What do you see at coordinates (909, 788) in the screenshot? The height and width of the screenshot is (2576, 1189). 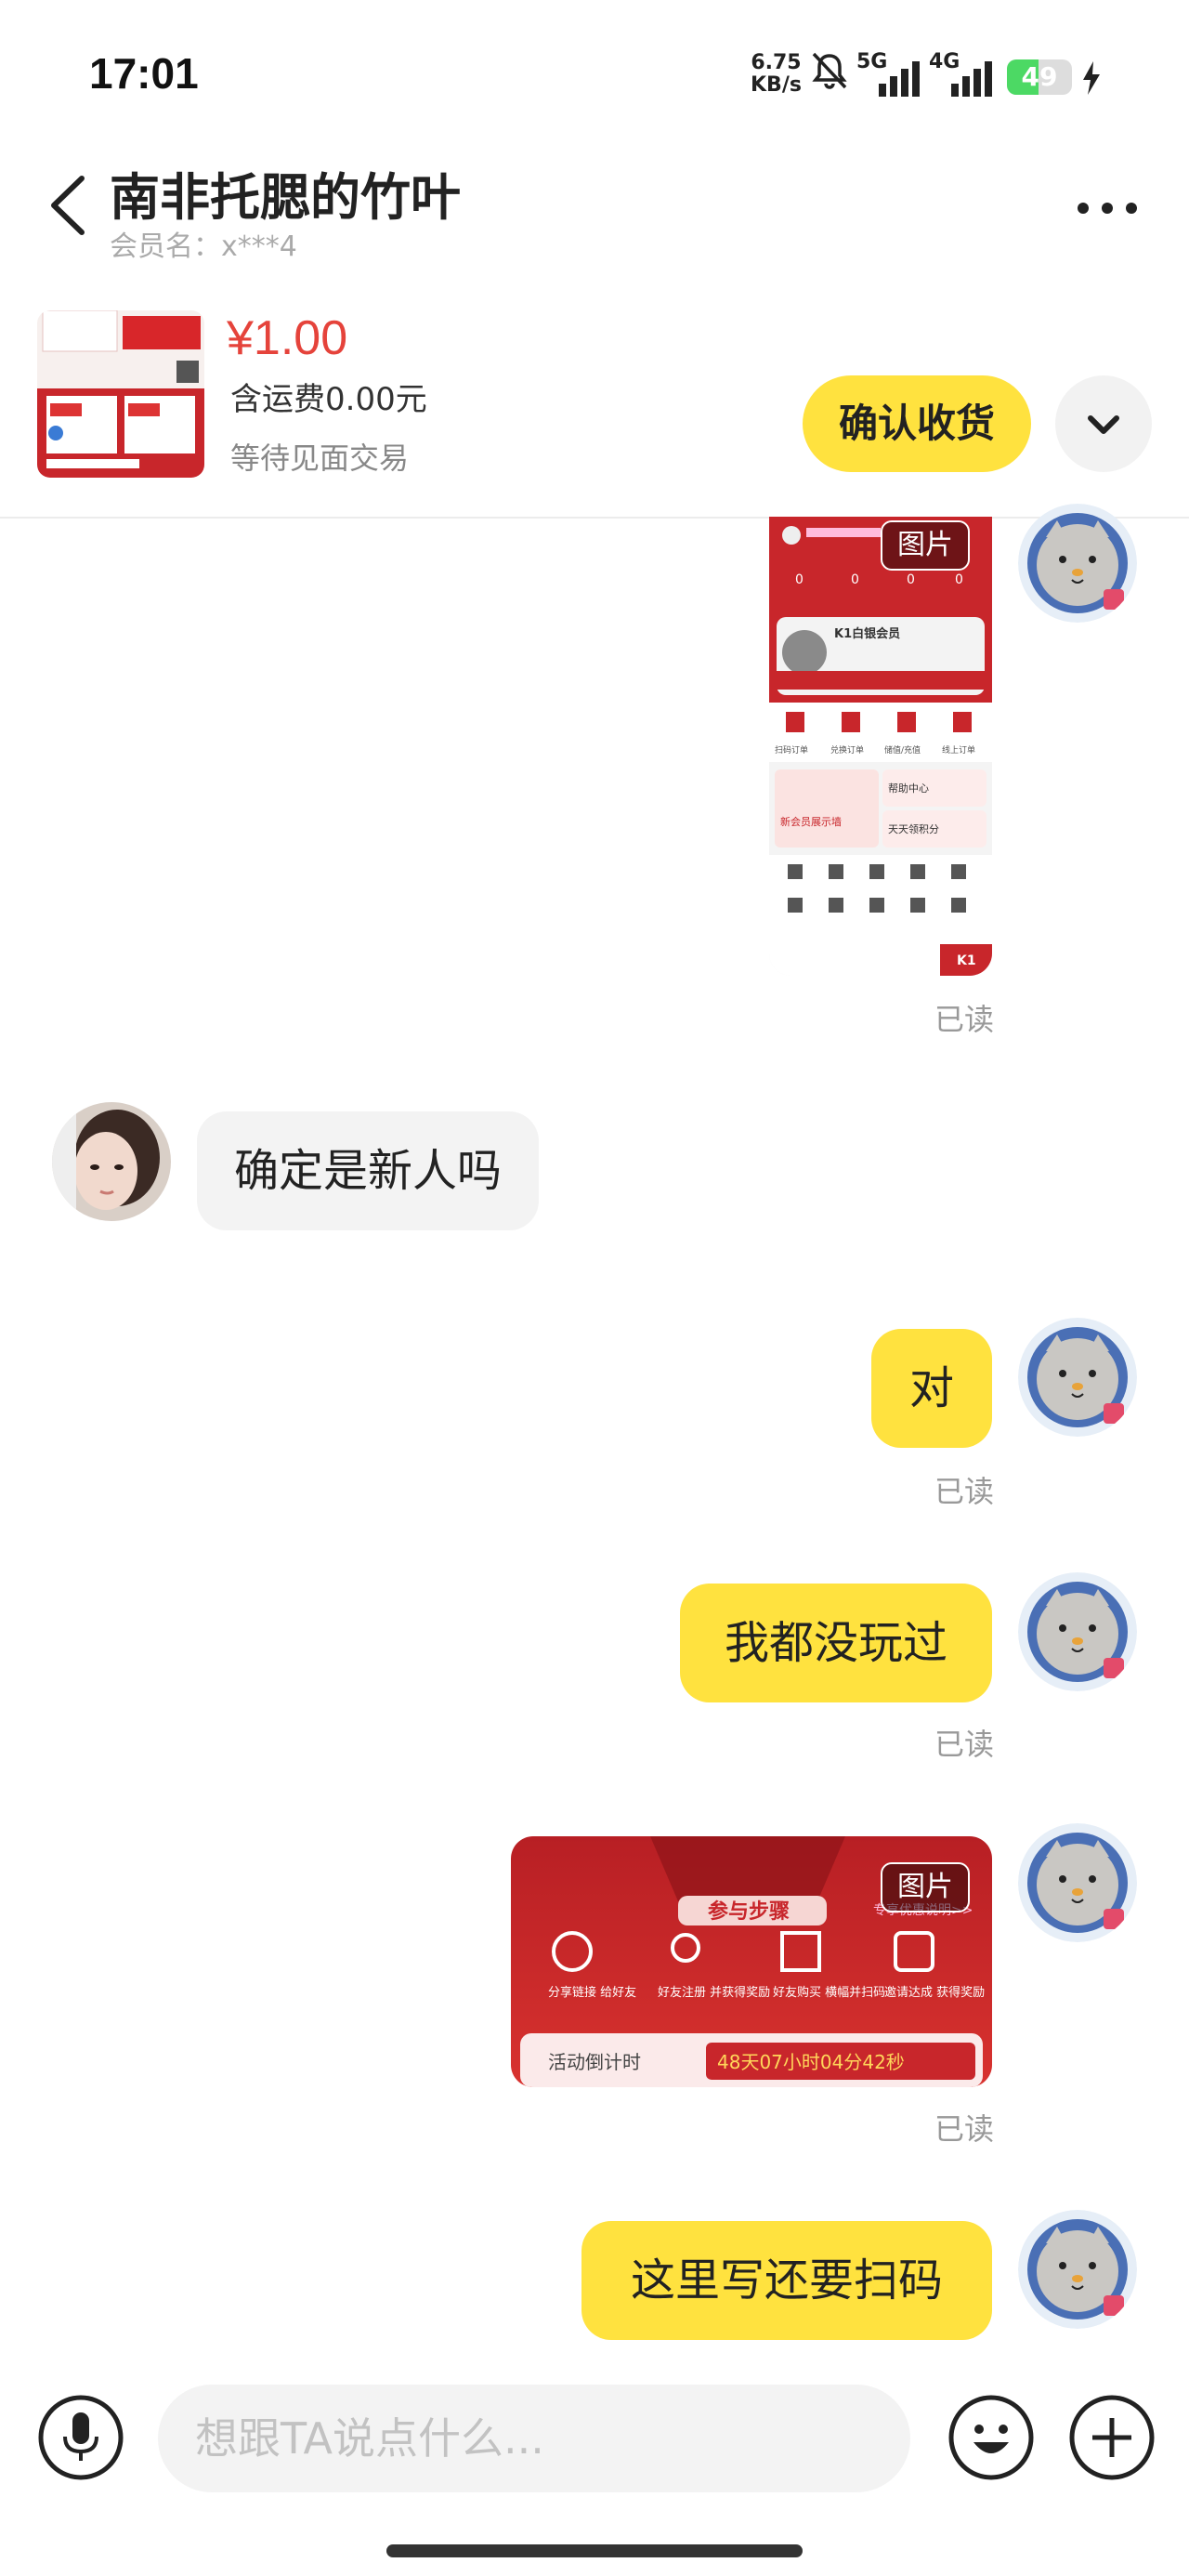 I see `card-right-label-1: 帮助中心` at bounding box center [909, 788].